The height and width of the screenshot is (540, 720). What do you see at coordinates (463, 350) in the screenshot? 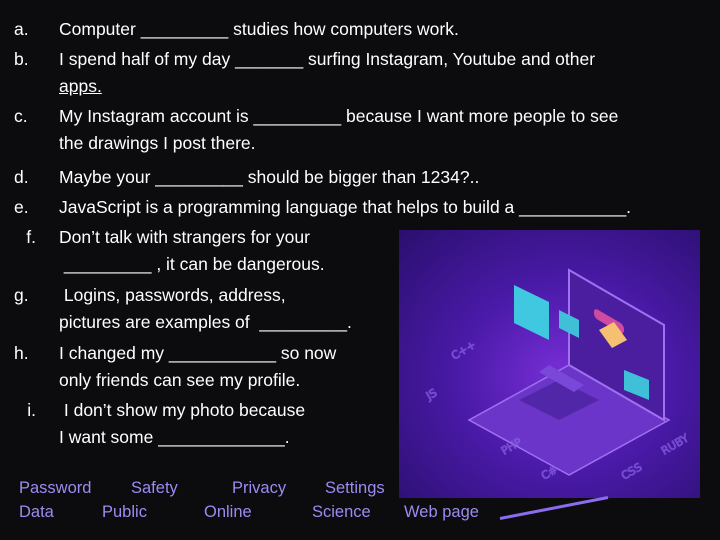
I see `code-label: C++` at bounding box center [463, 350].